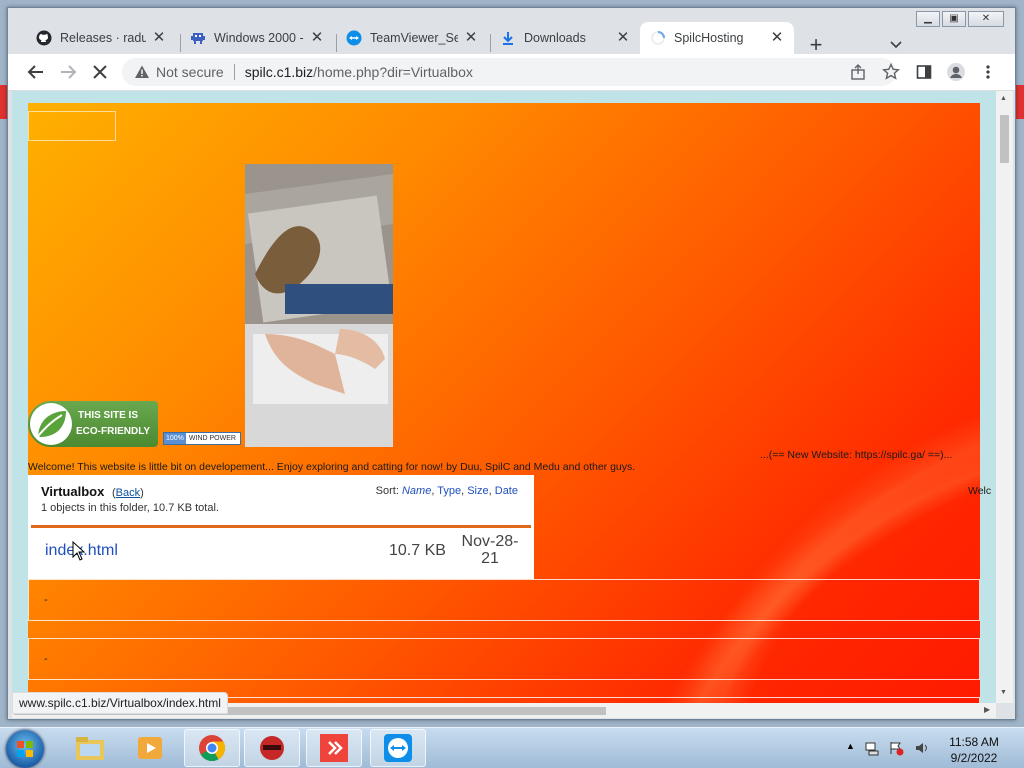  What do you see at coordinates (142, 493) in the screenshot?
I see `paren-close: )` at bounding box center [142, 493].